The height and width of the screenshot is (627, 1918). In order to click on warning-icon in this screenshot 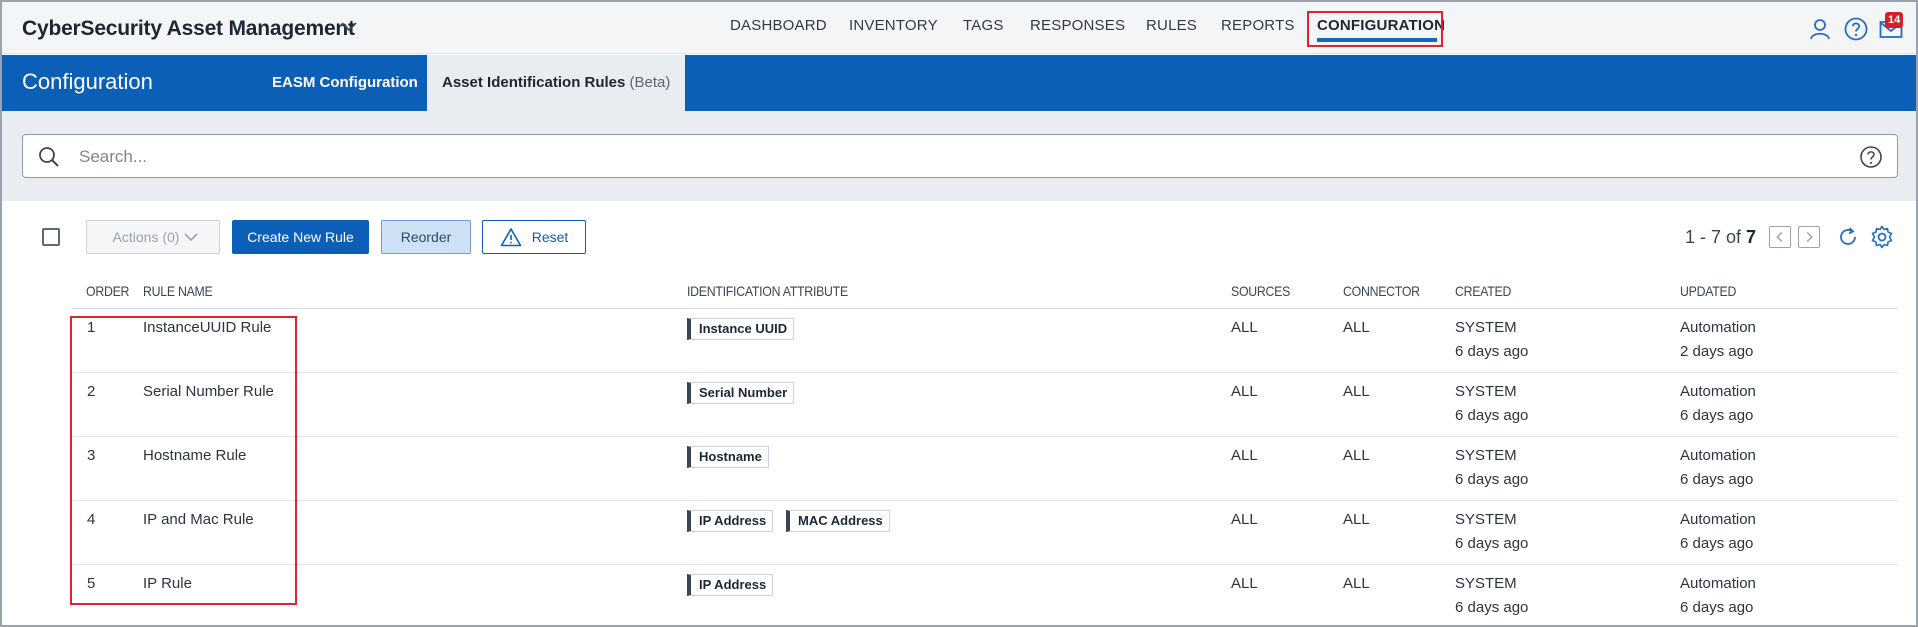, I will do `click(511, 237)`.